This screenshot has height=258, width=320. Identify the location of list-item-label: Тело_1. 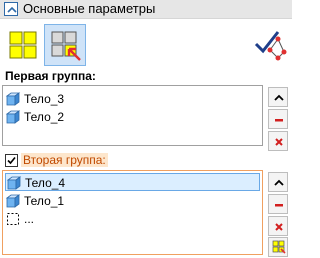
(44, 201).